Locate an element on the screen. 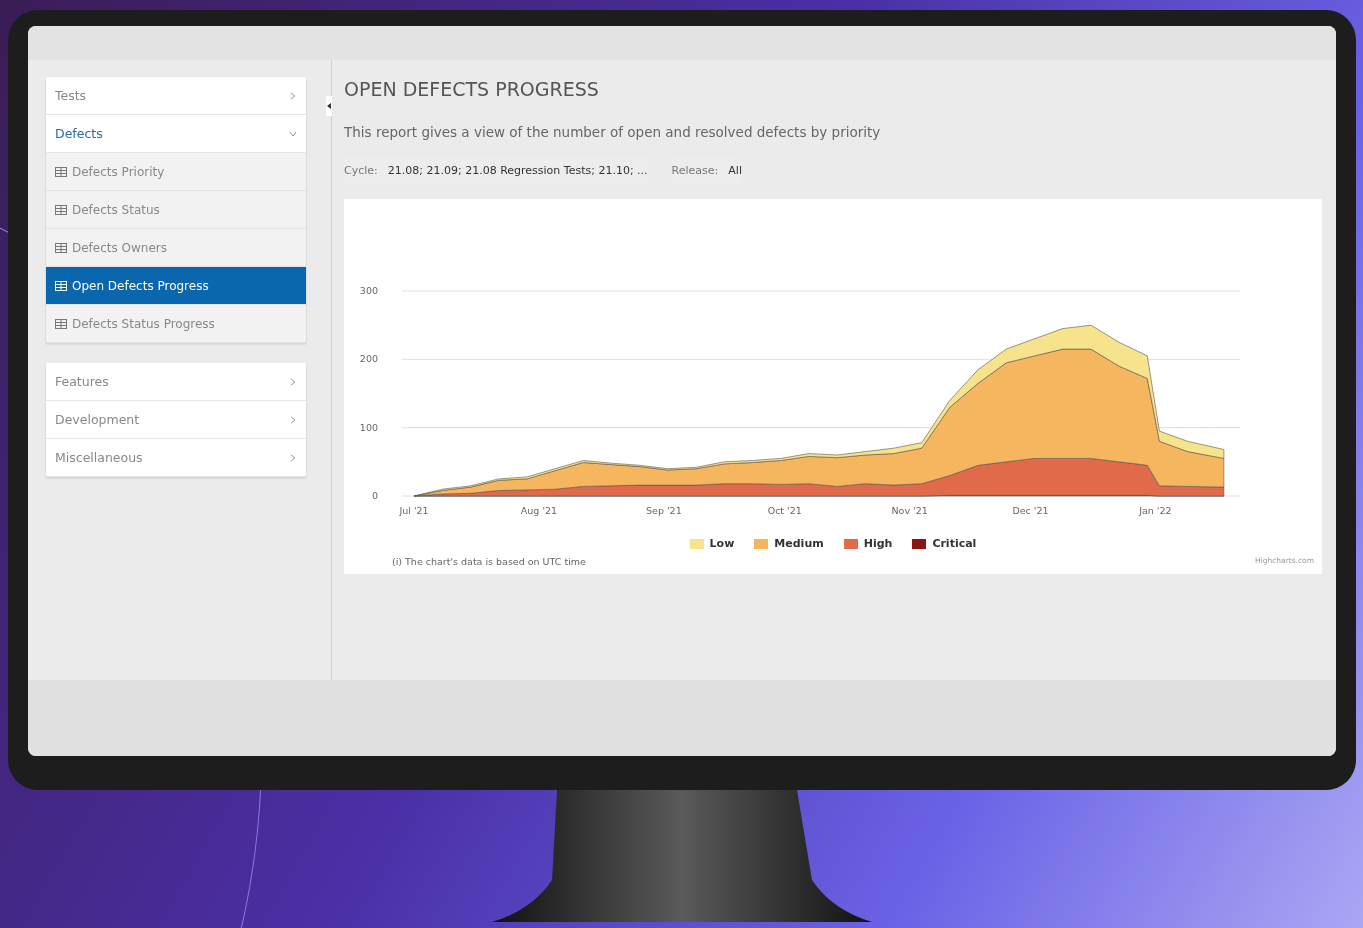 This screenshot has height=928, width=1363. x-tick-label: Dec '21 is located at coordinates (1030, 510).